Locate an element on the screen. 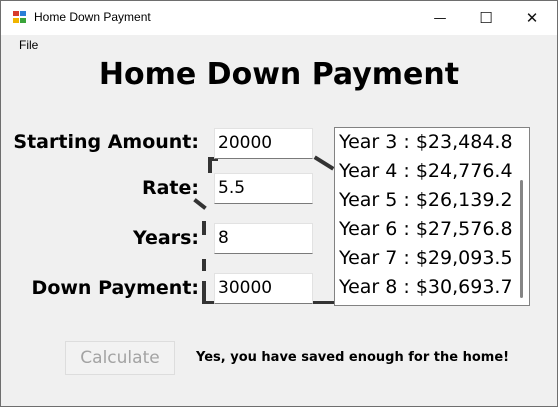 Image resolution: width=558 pixels, height=407 pixels. list-item: Year 6 : $27,576.86 is located at coordinates (432, 229).